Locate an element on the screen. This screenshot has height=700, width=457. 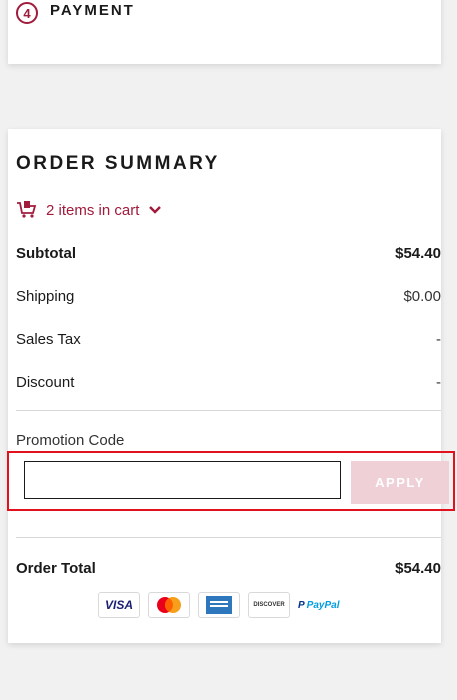
step-label: PAYMENT is located at coordinates (92, 10).